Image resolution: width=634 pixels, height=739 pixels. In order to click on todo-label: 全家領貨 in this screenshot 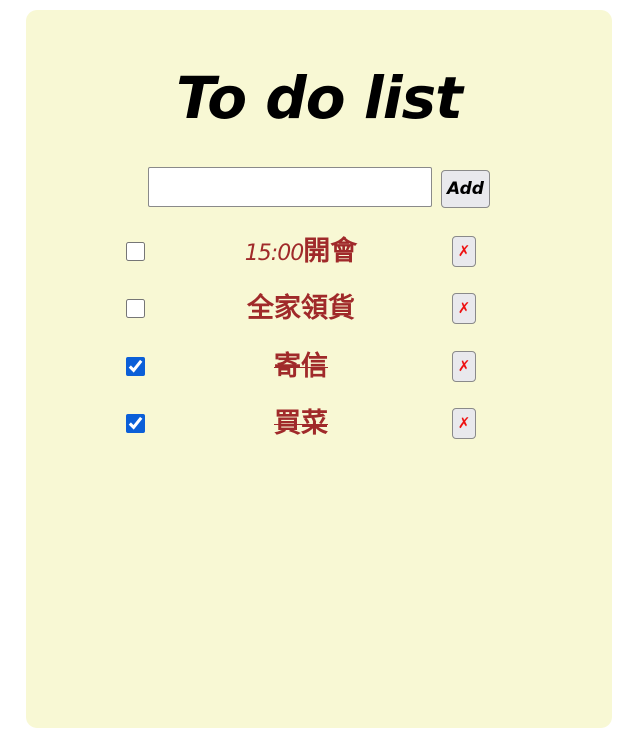, I will do `click(301, 308)`.